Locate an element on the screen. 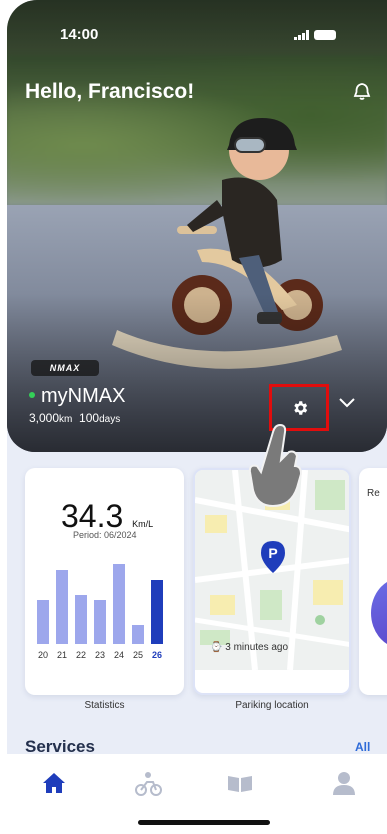 This screenshot has width=387, height=834. cellular-signal-icon is located at coordinates (301, 35).